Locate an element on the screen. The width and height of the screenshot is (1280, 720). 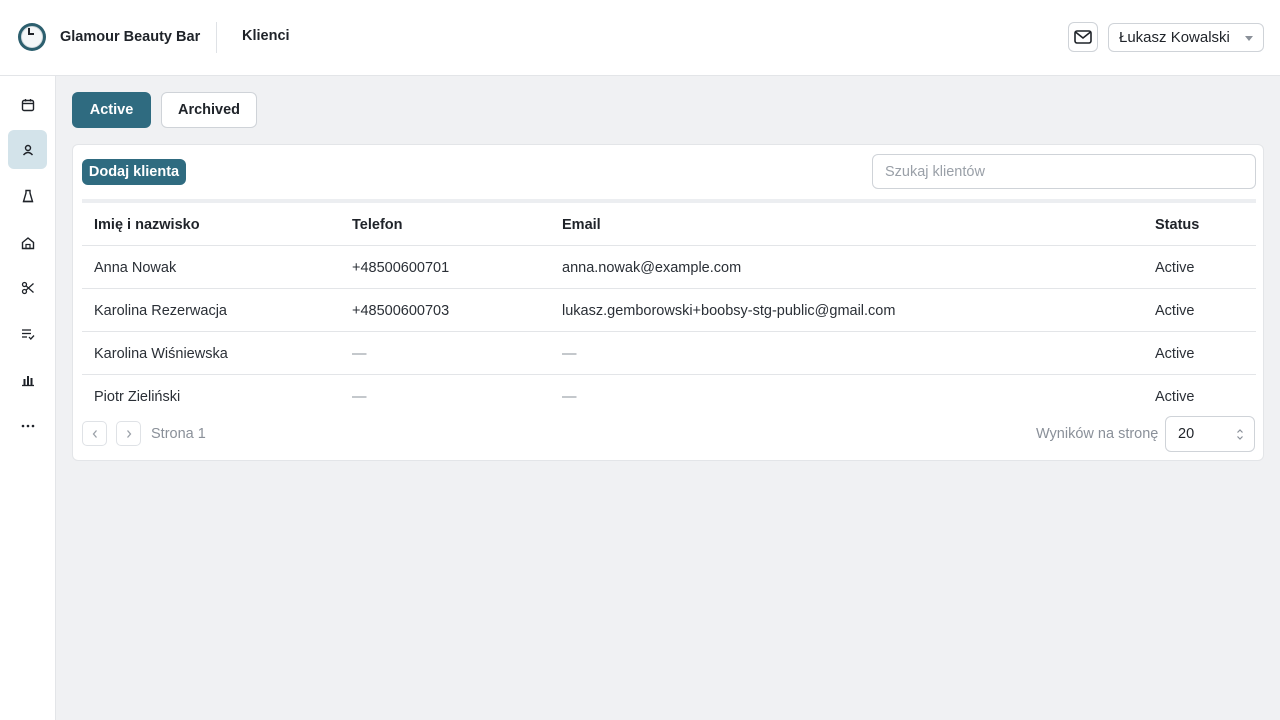
chevron-right-icon is located at coordinates (128, 433).